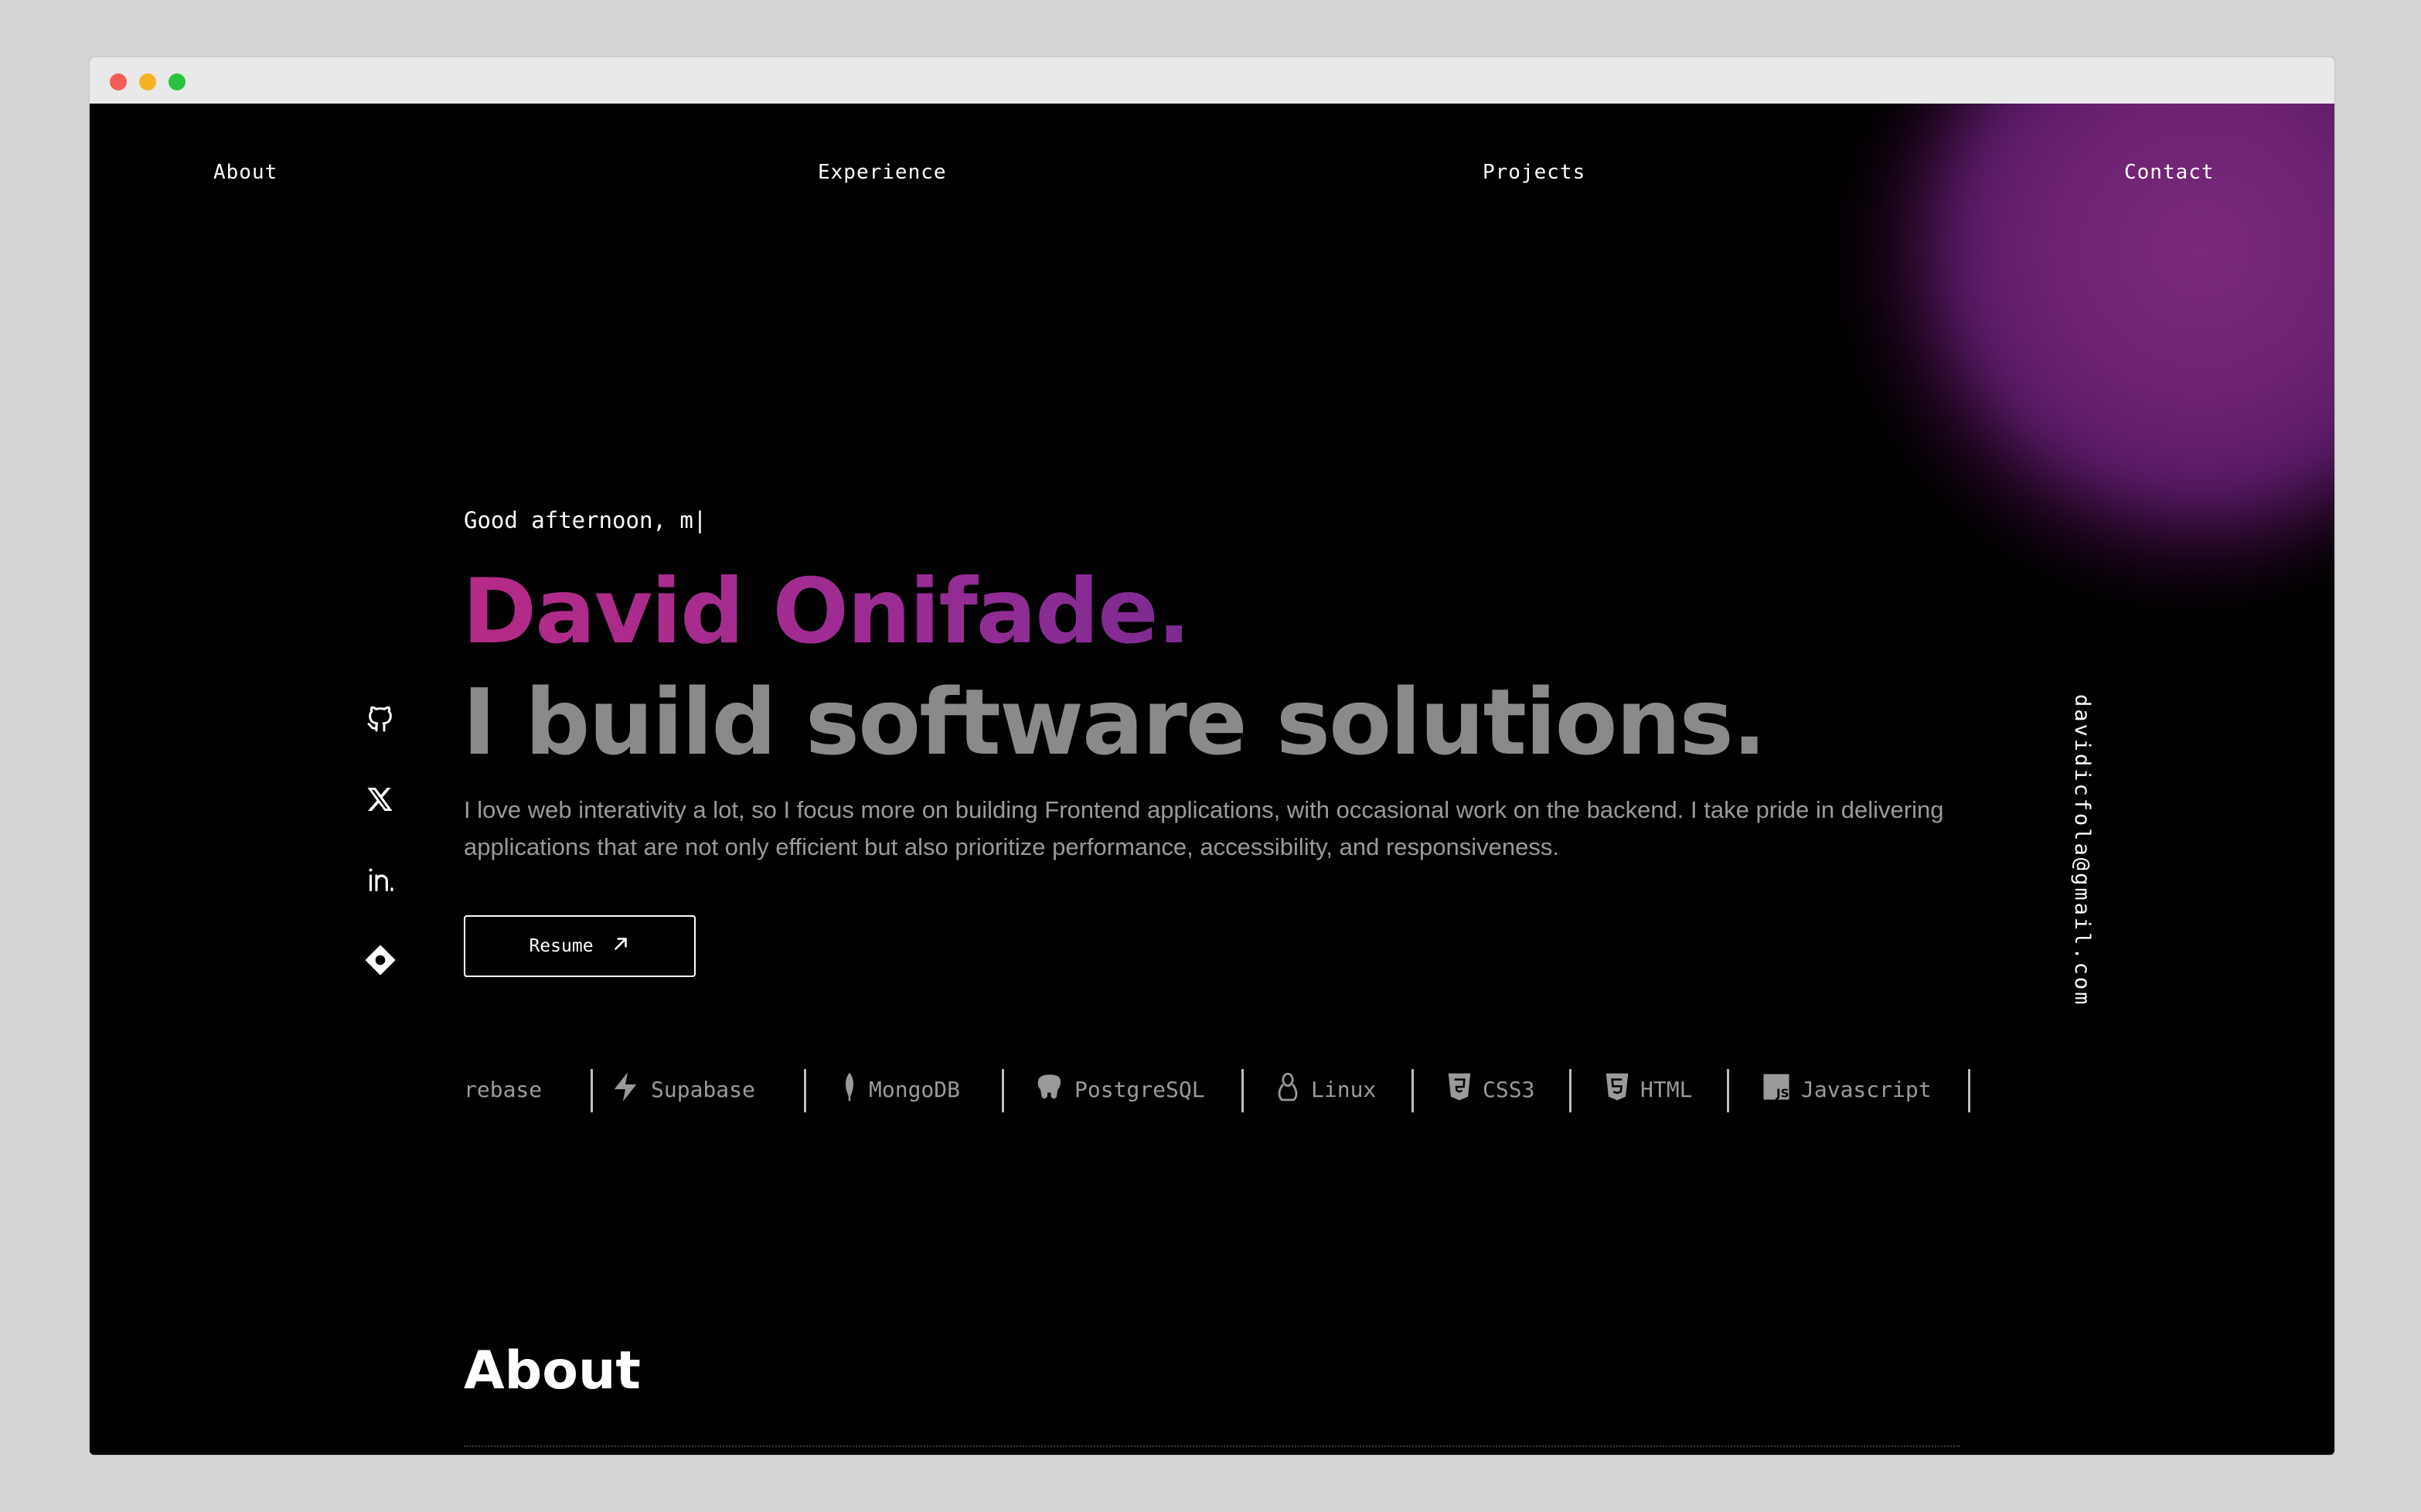  I want to click on resume-button: Resume, so click(580, 946).